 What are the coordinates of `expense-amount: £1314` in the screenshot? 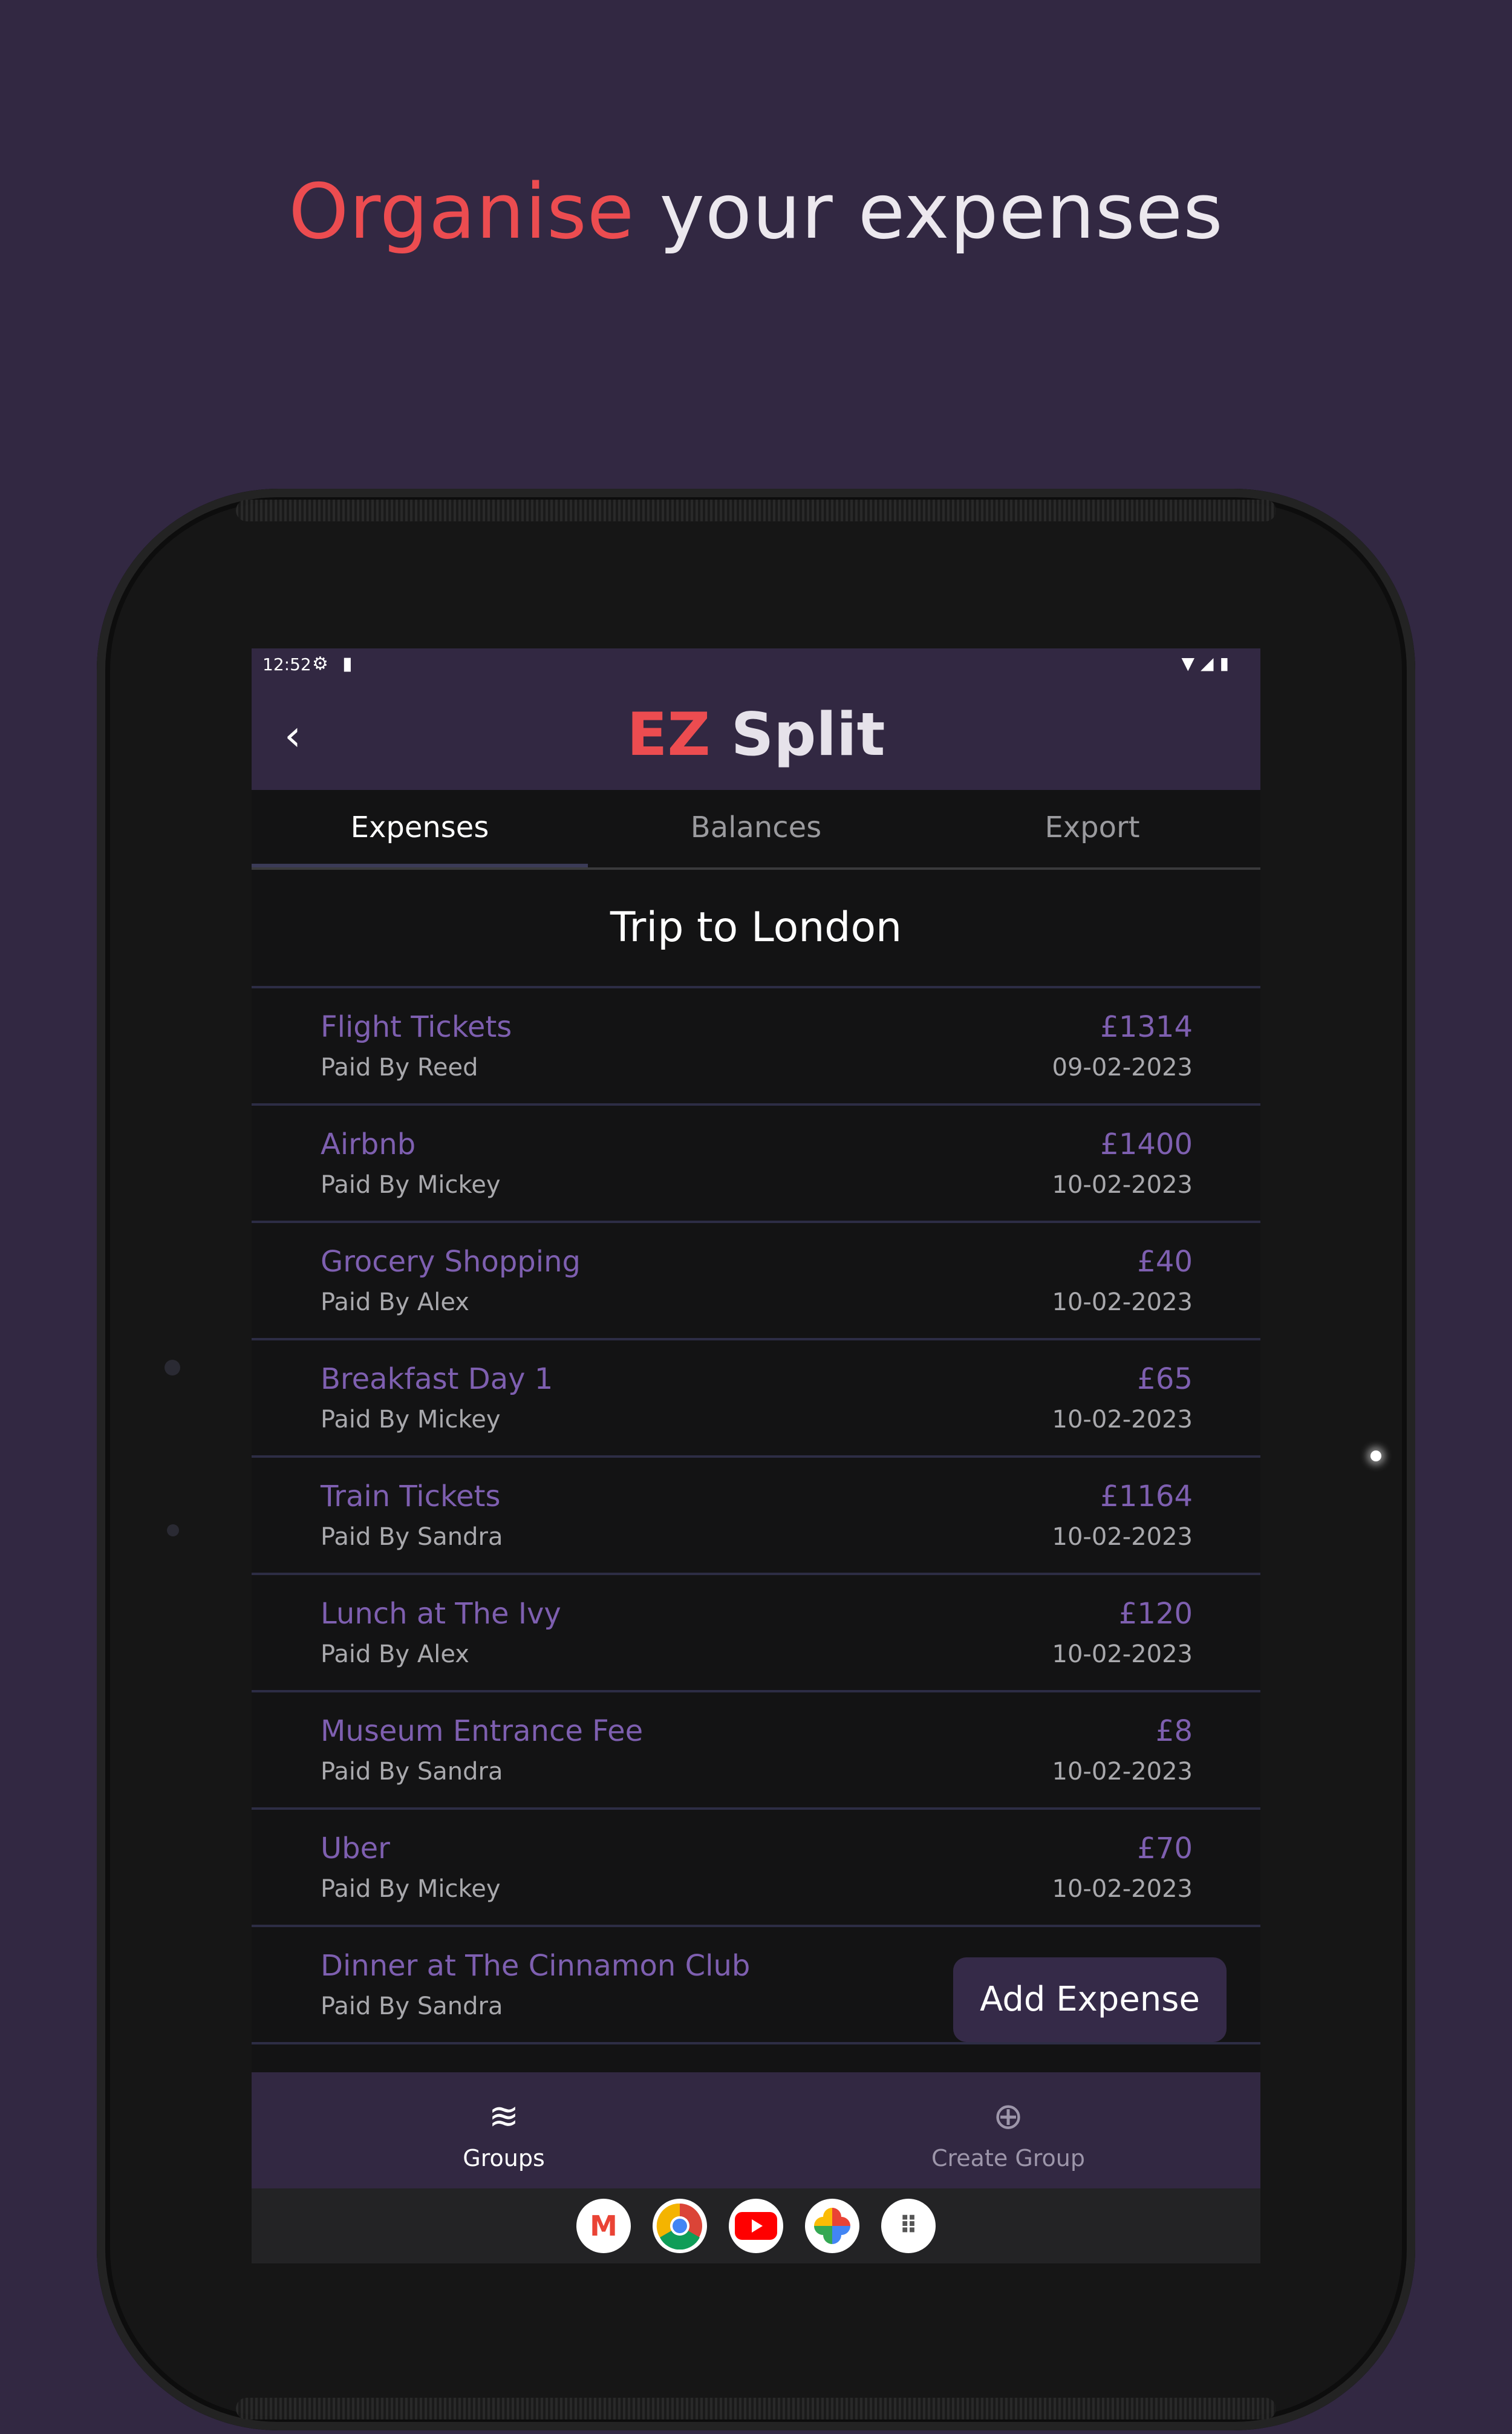 It's located at (1146, 1027).